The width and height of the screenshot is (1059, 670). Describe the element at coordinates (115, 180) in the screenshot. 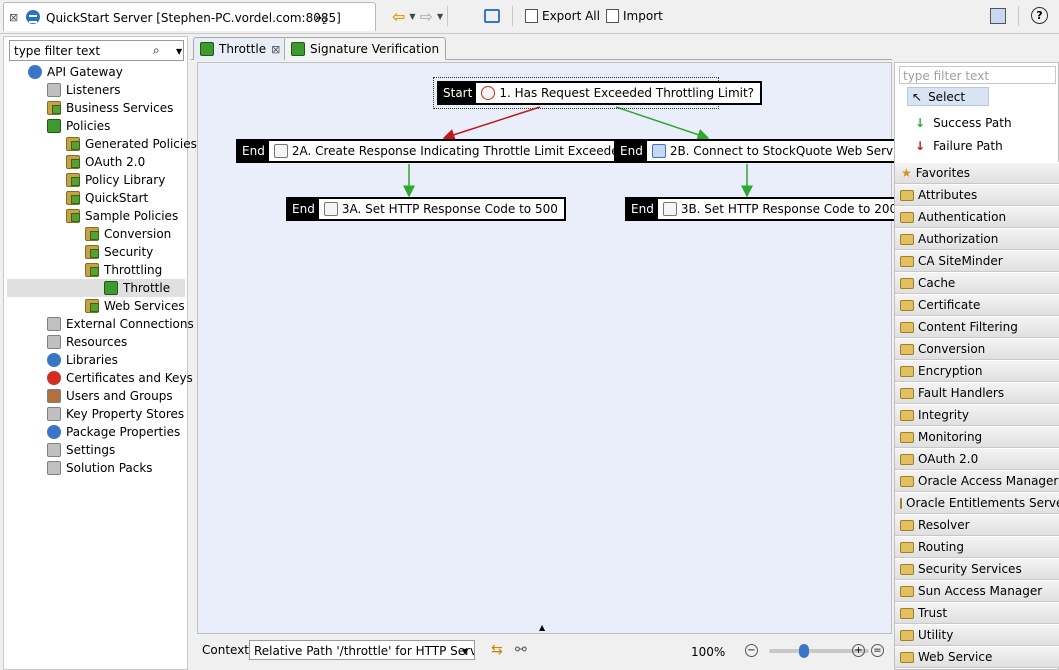

I see `tree-item-policy-library: Policy Library` at that location.